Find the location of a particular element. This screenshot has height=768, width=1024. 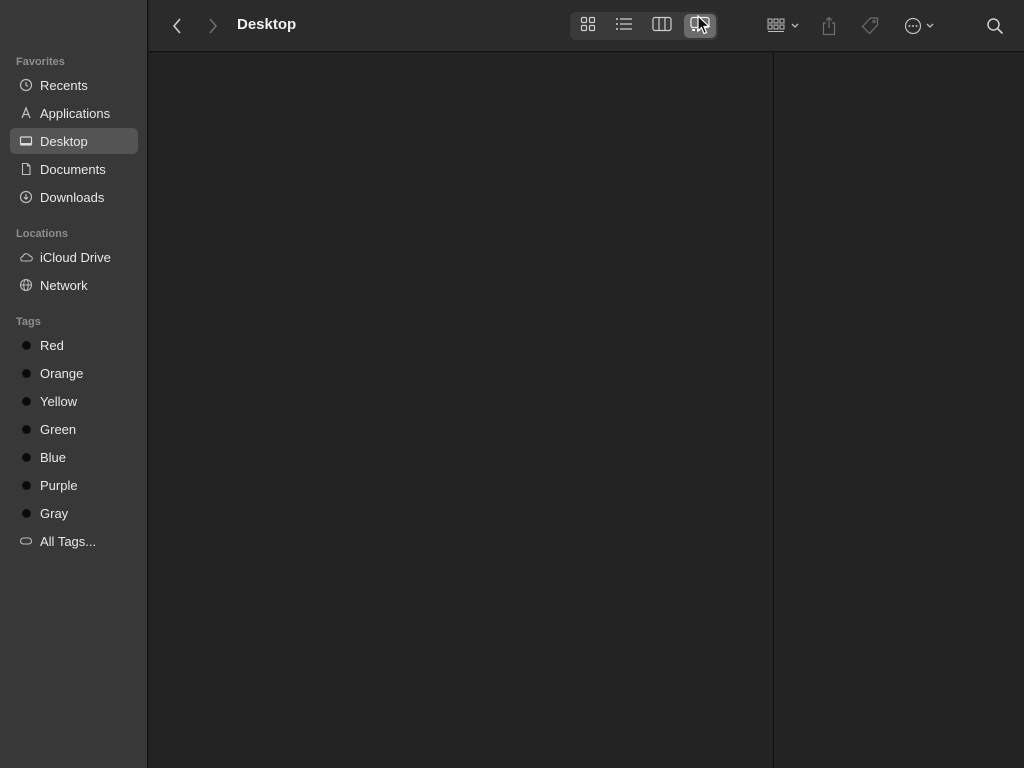

sidebar-item-label: Green is located at coordinates (58, 429).